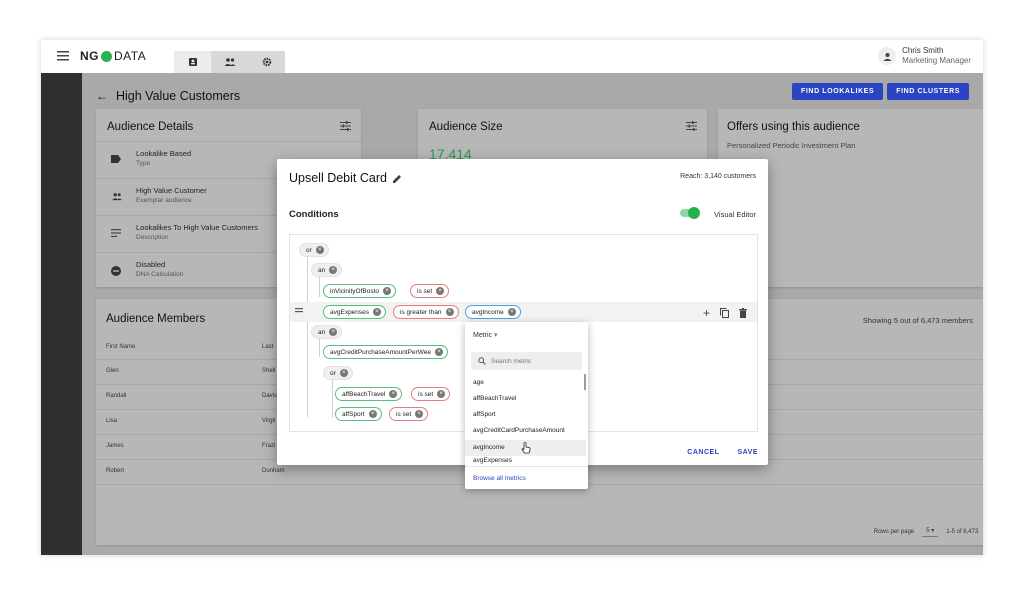  What do you see at coordinates (61, 314) in the screenshot?
I see `sidebar` at bounding box center [61, 314].